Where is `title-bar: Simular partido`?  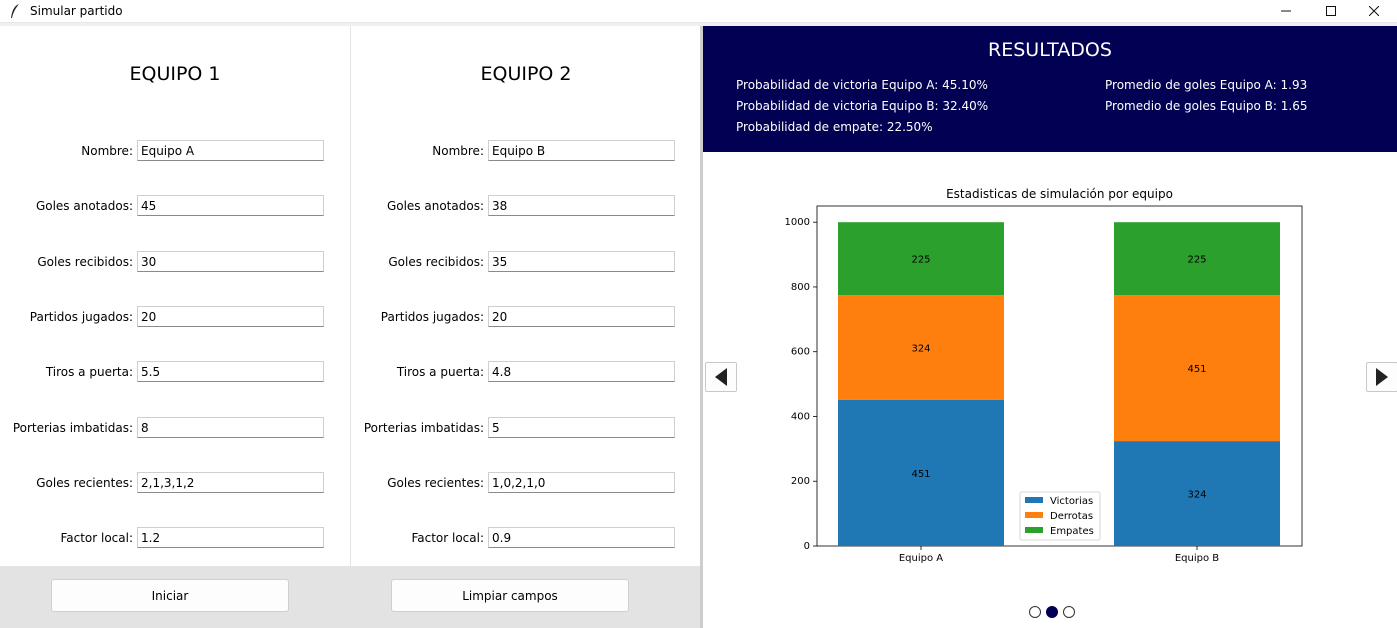
title-bar: Simular partido is located at coordinates (698, 11).